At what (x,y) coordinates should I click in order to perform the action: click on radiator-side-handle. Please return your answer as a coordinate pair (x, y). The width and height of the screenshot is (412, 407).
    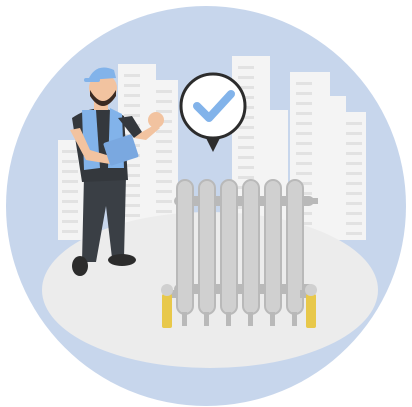
    Looking at the image, I should click on (314, 201).